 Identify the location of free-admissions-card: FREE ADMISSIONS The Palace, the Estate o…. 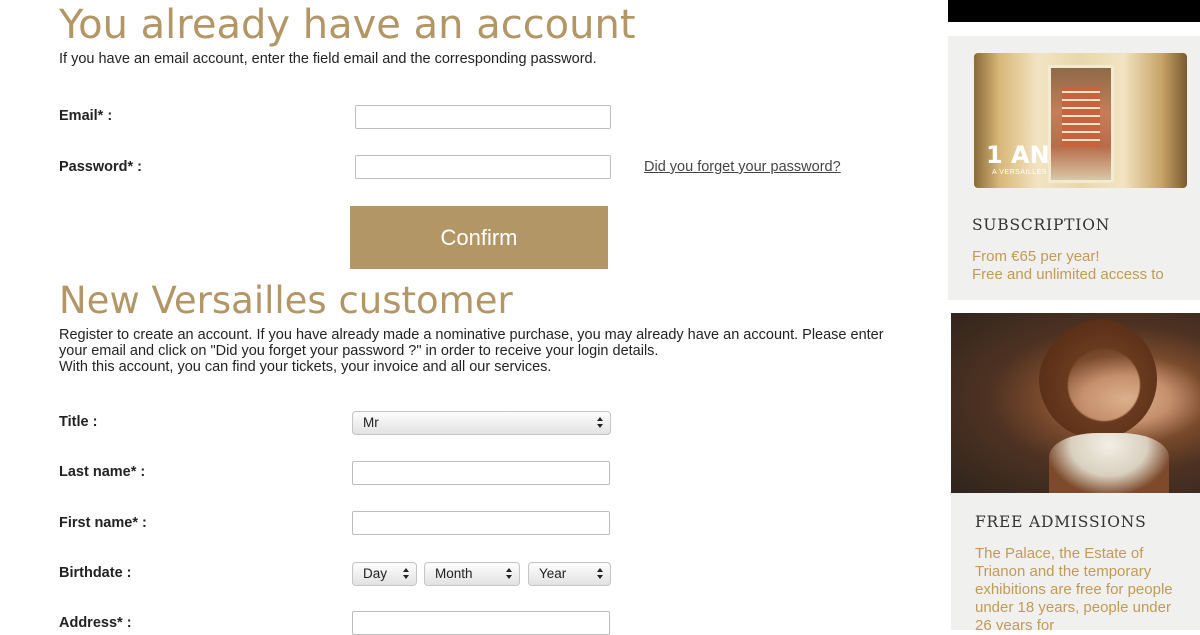
(1075, 471).